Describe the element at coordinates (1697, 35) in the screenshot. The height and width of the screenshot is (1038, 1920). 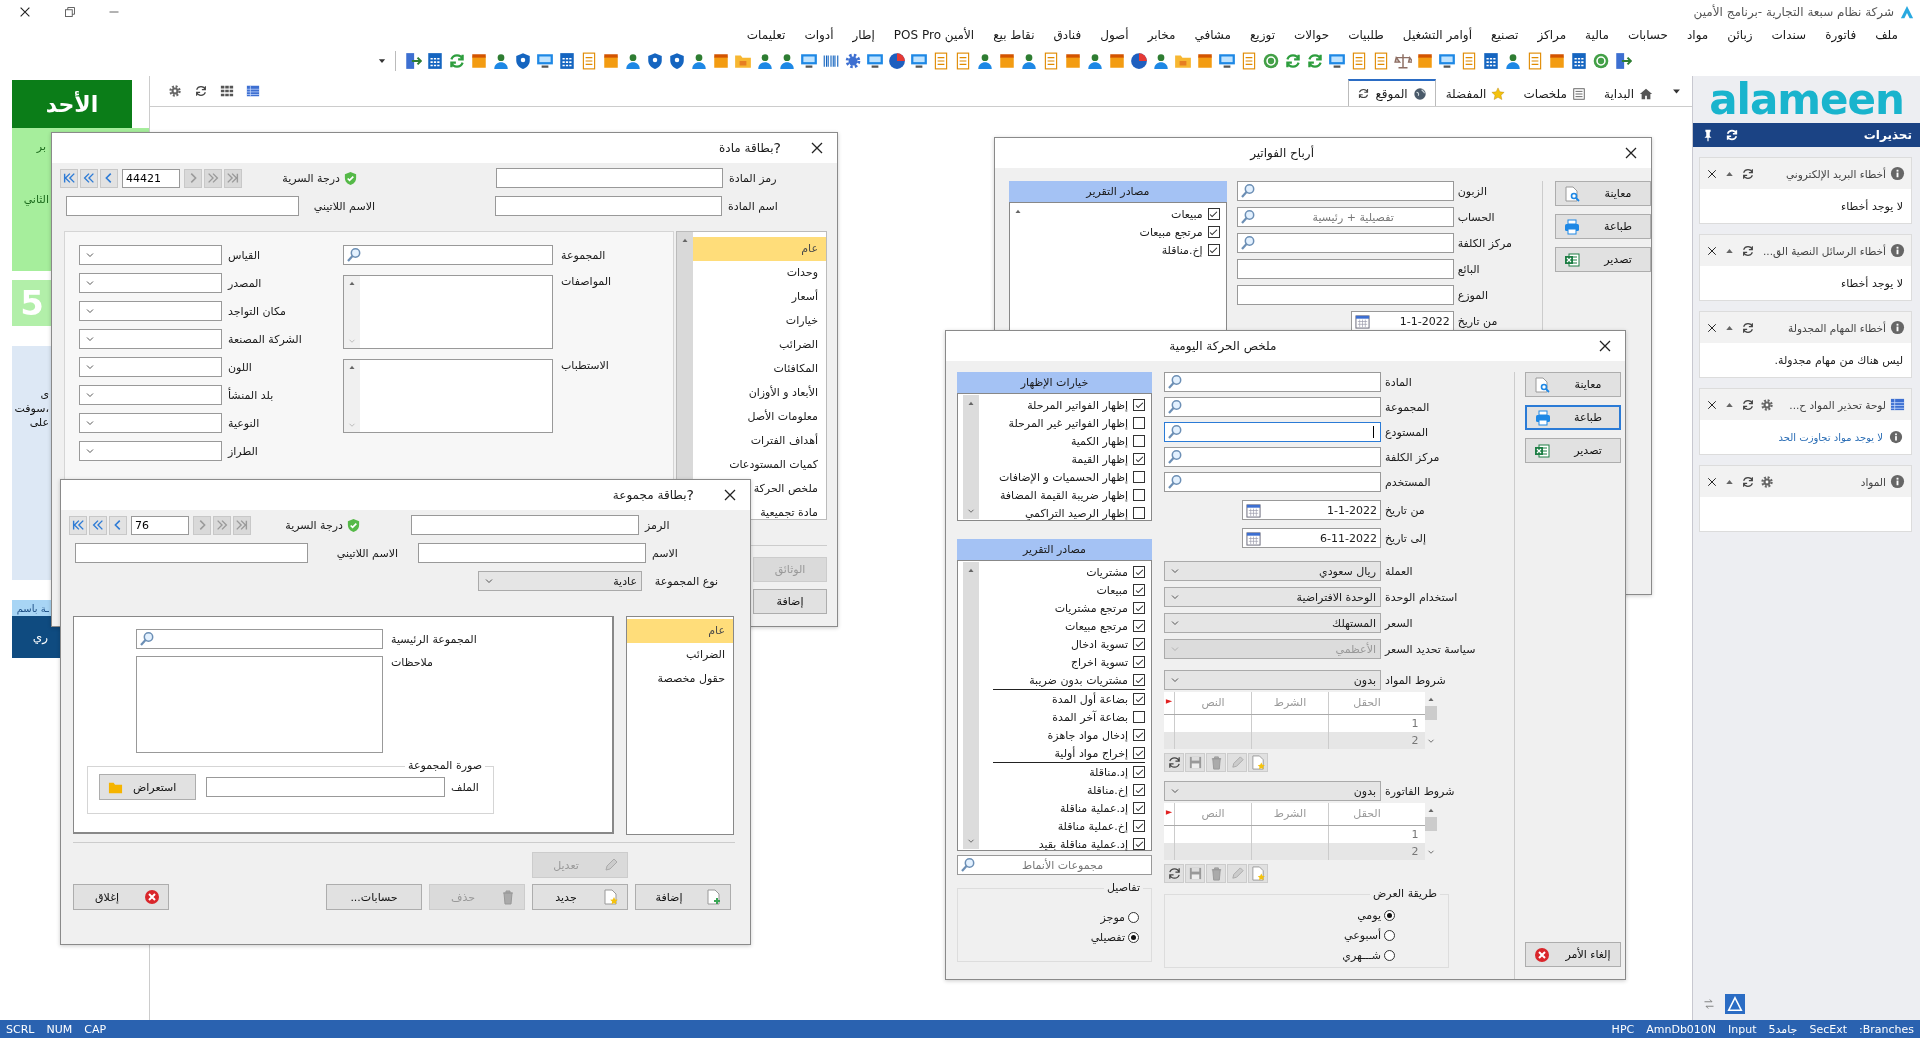
I see `menu-item: مواد` at that location.